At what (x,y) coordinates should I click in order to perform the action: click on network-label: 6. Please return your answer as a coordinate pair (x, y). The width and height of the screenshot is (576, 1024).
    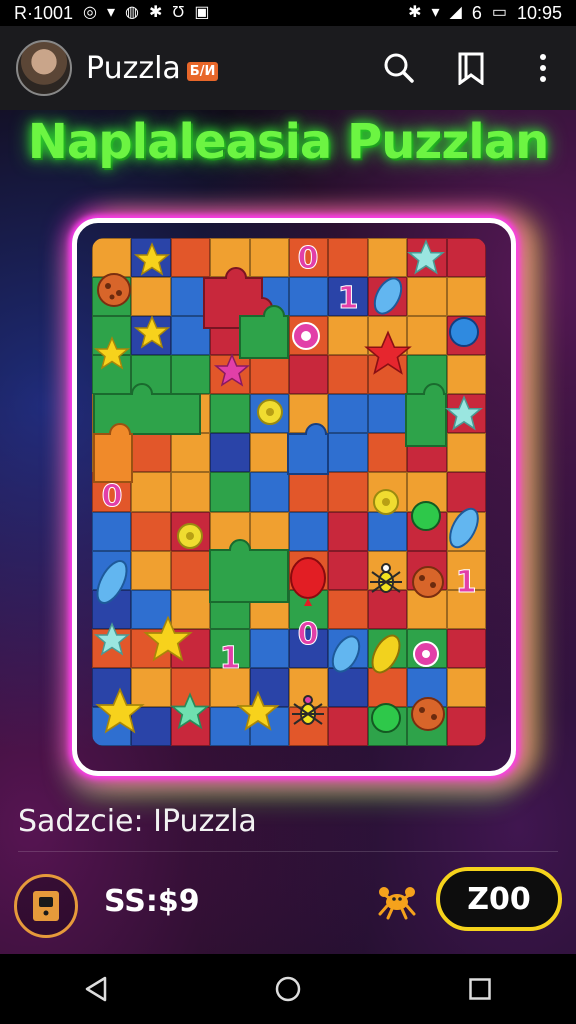
    Looking at the image, I should click on (476, 12).